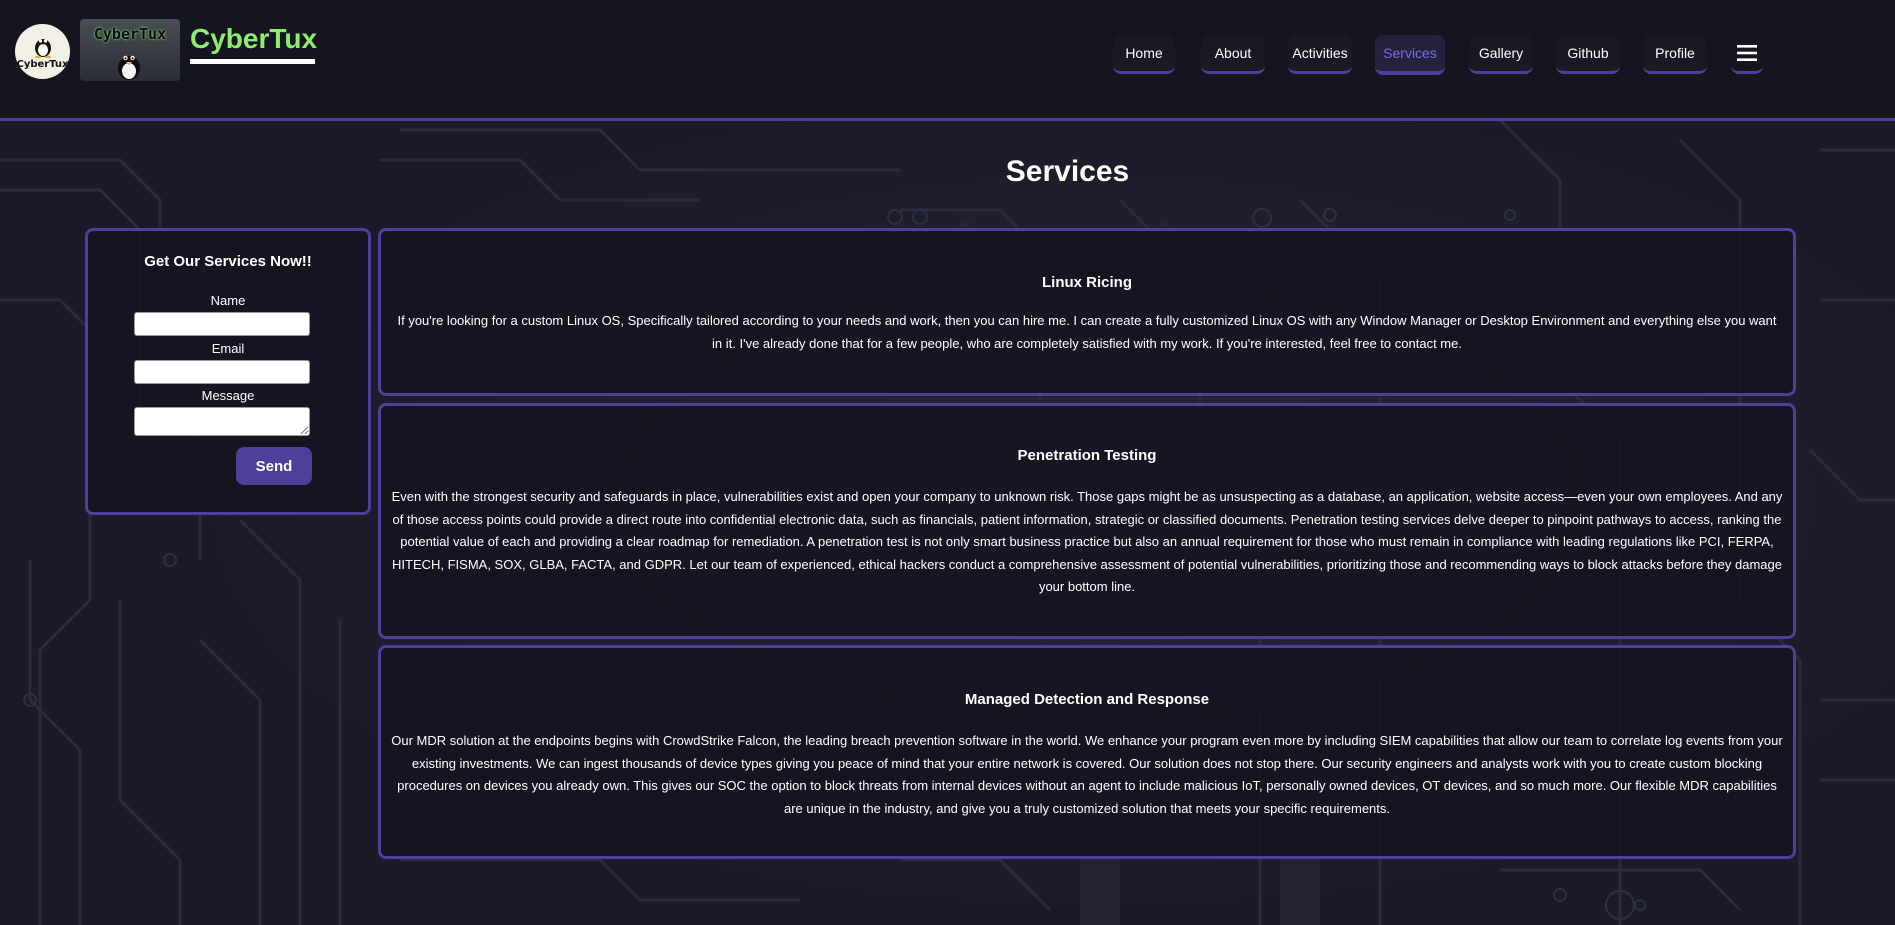 Image resolution: width=1895 pixels, height=925 pixels. What do you see at coordinates (1501, 54) in the screenshot?
I see `nav-gallery: Gallery` at bounding box center [1501, 54].